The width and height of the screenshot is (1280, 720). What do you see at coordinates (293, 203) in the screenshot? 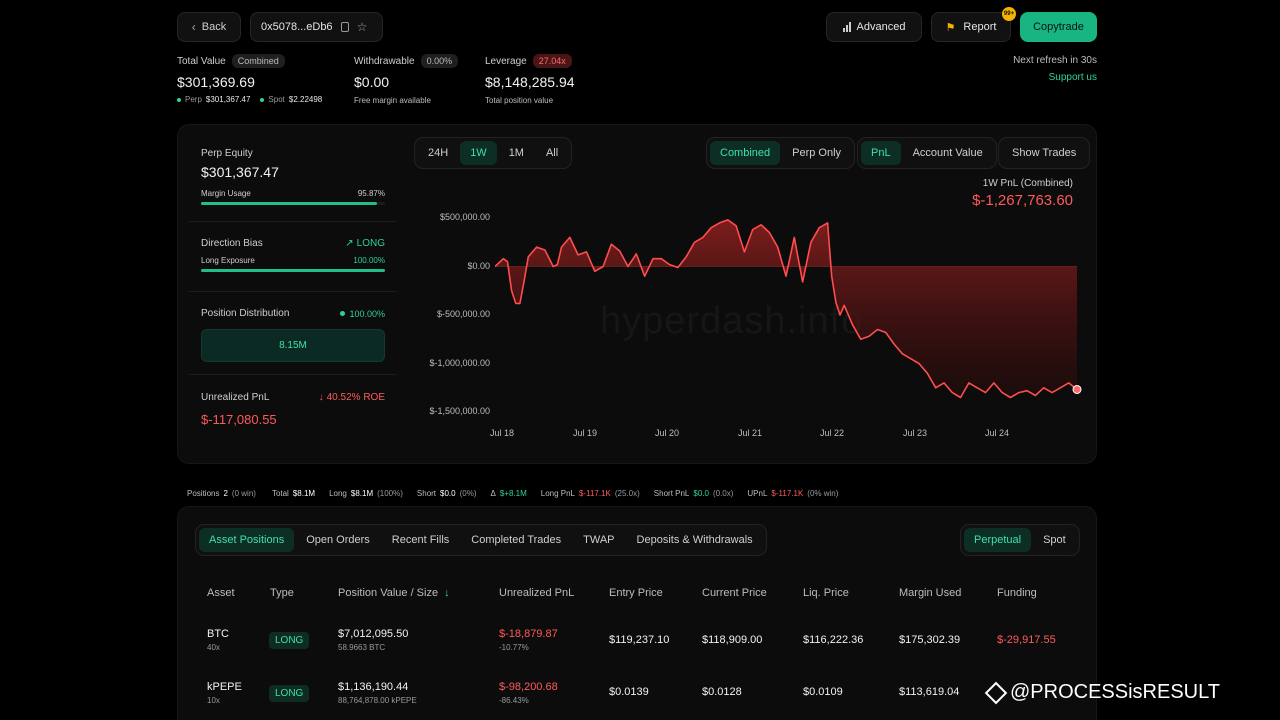
I see `margin-usage-bar` at bounding box center [293, 203].